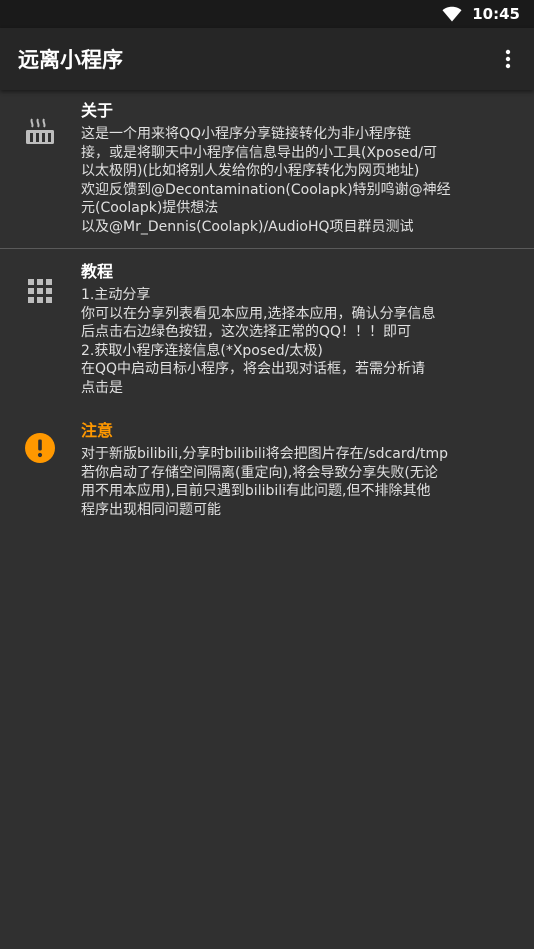 This screenshot has height=949, width=534. Describe the element at coordinates (40, 291) in the screenshot. I see `grid-icon` at that location.